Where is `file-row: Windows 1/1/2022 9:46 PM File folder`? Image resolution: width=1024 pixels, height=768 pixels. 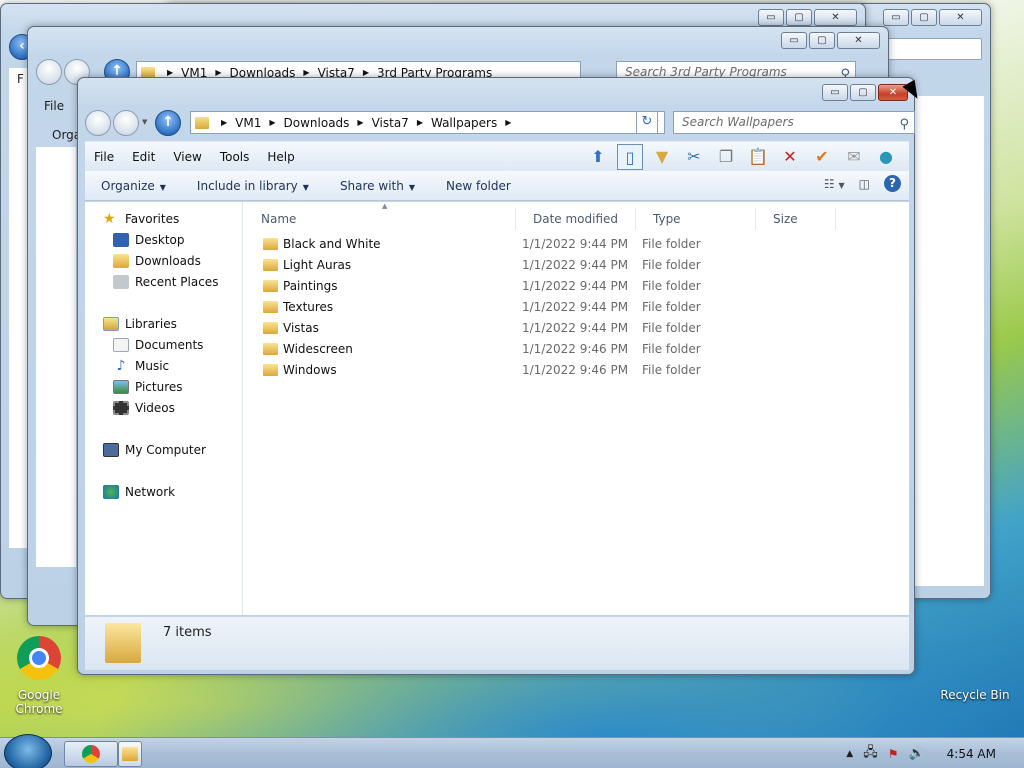 file-row: Windows 1/1/2022 9:46 PM File folder is located at coordinates (576, 370).